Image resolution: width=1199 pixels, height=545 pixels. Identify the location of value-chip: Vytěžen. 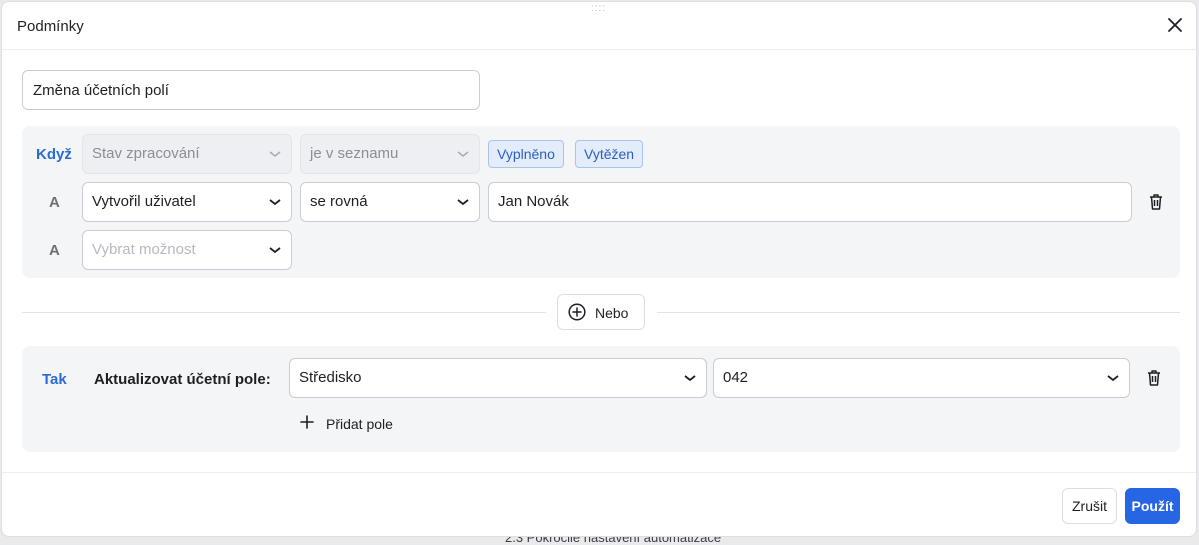
(609, 154).